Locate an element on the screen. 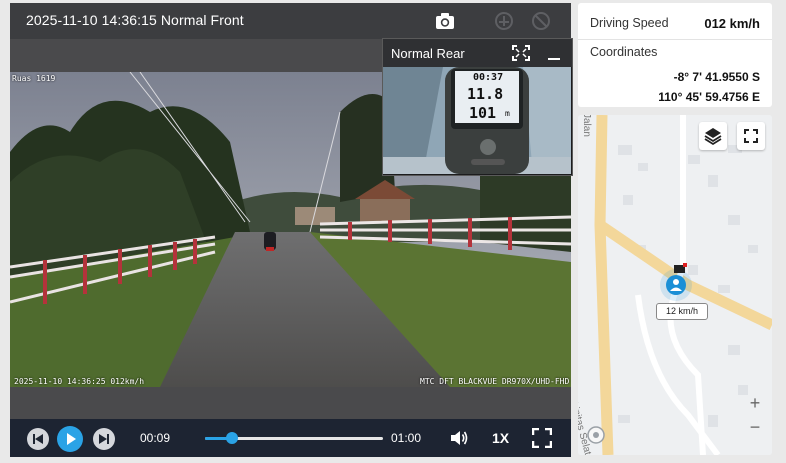 This screenshot has width=786, height=463. zoom-in-button: + is located at coordinates (755, 403).